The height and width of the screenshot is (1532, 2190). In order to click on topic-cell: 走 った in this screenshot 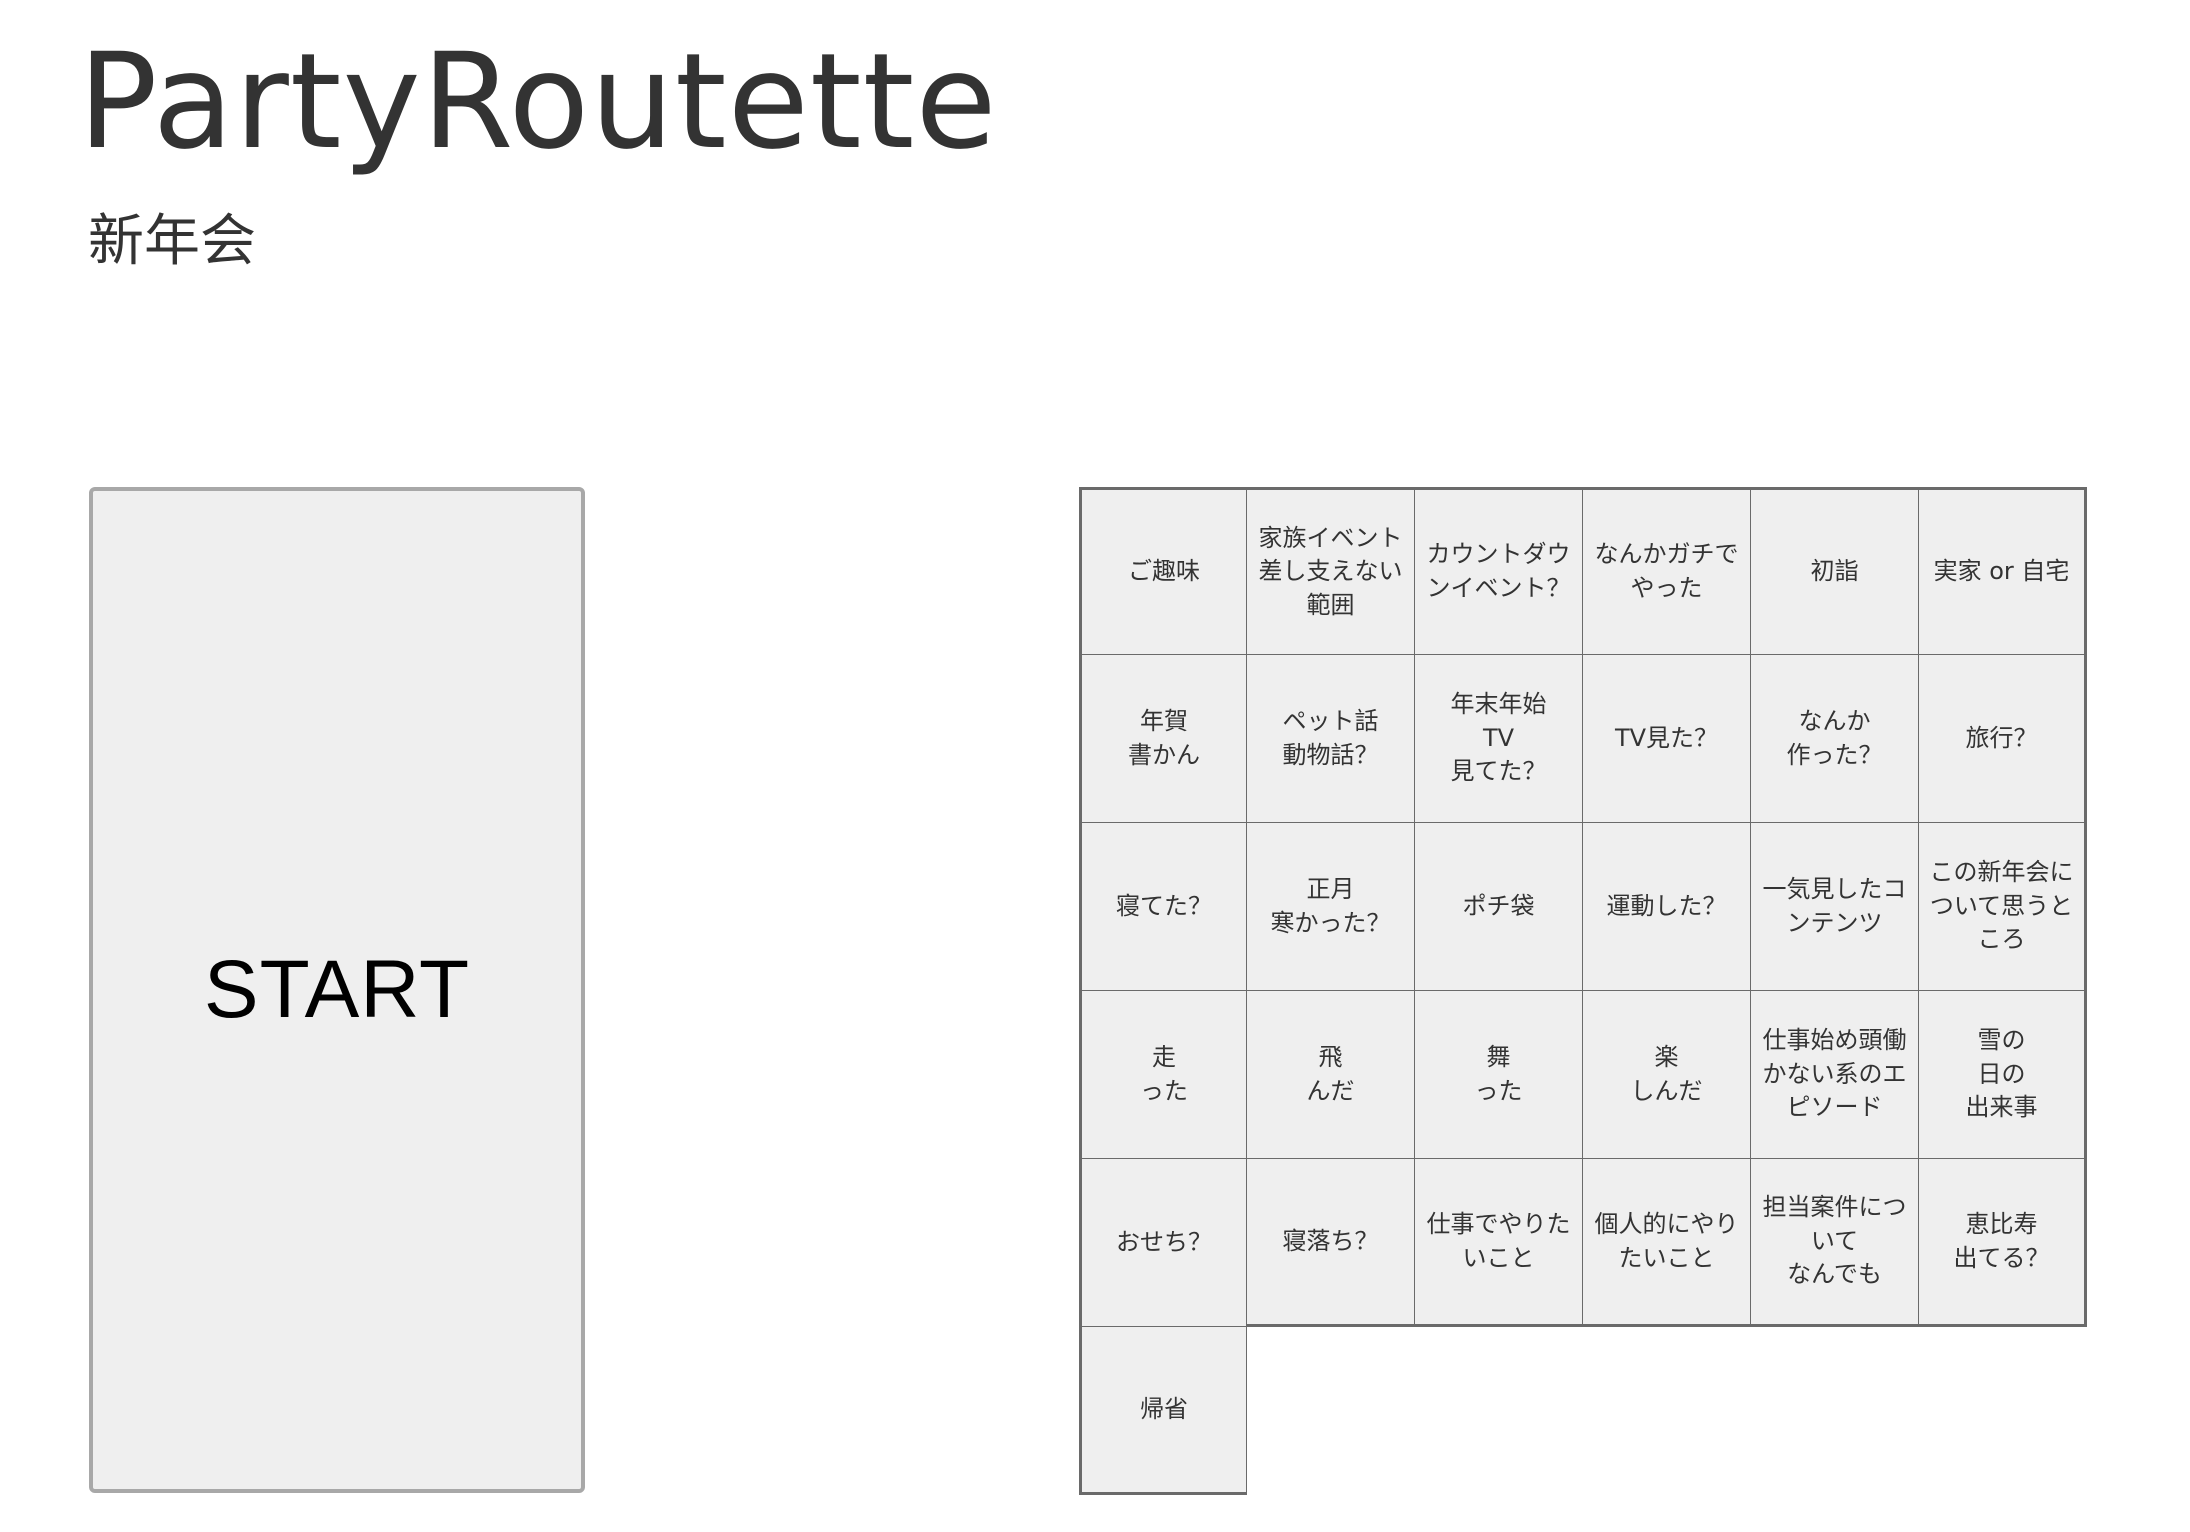, I will do `click(1163, 1075)`.